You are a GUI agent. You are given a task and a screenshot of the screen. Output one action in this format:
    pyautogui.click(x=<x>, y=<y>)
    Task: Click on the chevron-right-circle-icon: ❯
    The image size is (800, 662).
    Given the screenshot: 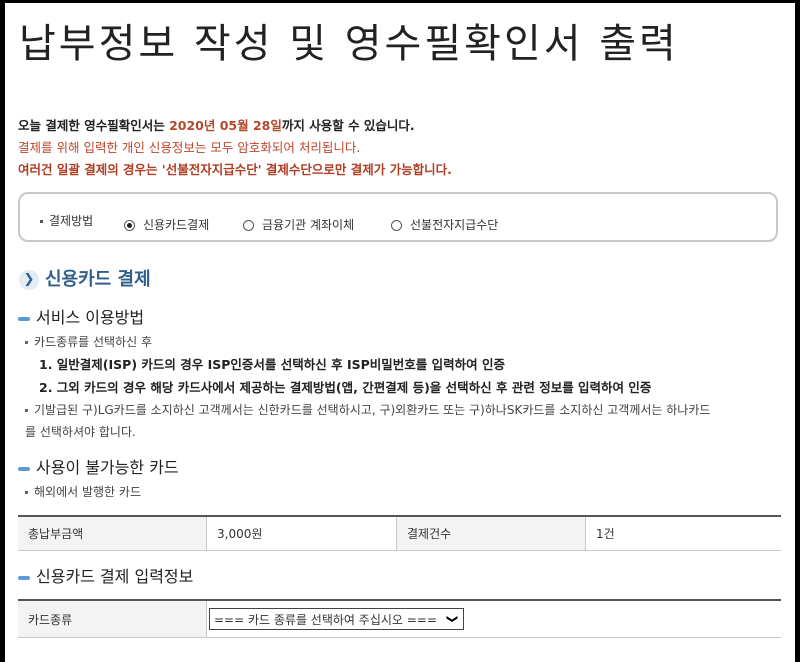 What is the action you would take?
    pyautogui.click(x=29, y=280)
    